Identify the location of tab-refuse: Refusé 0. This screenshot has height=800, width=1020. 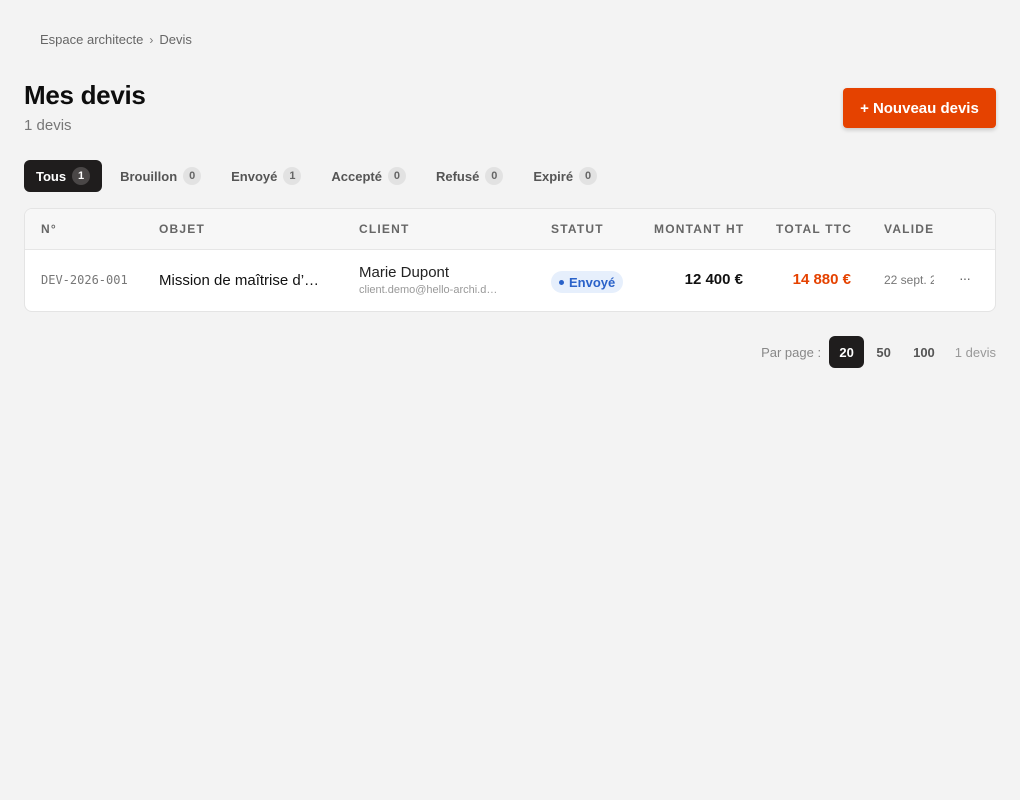
(469, 176).